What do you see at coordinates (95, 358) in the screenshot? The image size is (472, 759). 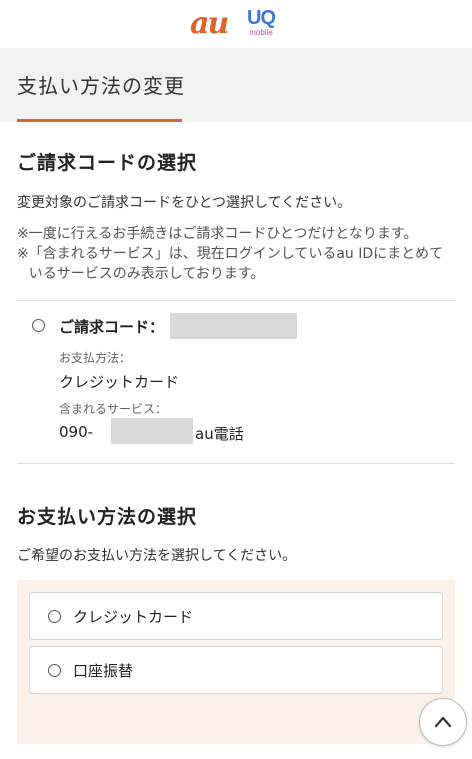 I see `payment-method-label: お支払方法：` at bounding box center [95, 358].